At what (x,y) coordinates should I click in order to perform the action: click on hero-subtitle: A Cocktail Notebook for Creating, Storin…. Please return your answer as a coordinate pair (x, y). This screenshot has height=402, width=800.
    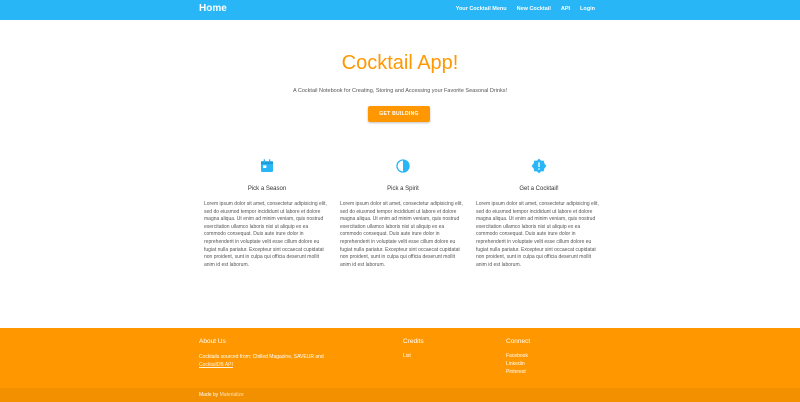
    Looking at the image, I should click on (400, 91).